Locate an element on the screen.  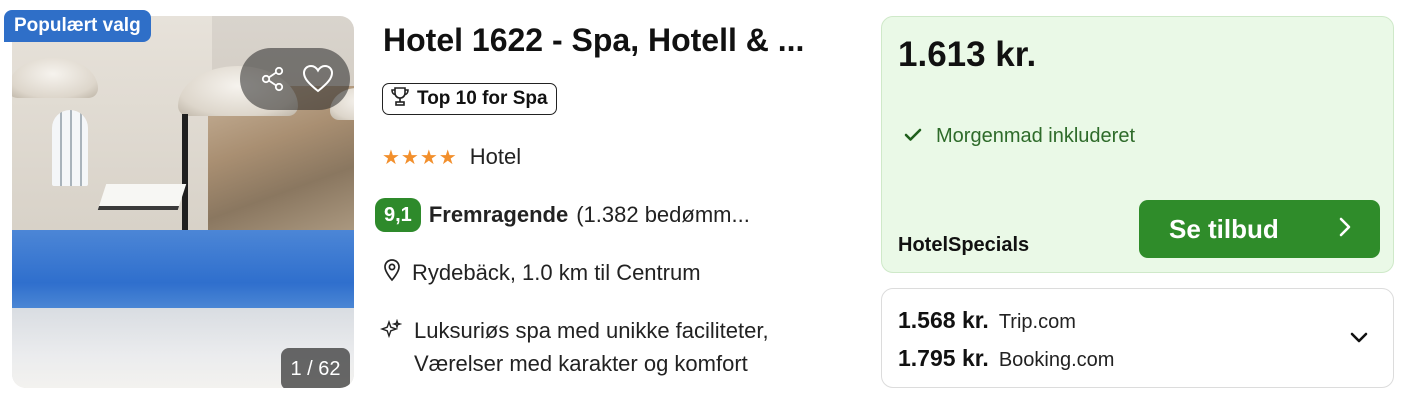
award-badge: Top 10 for Spa is located at coordinates (469, 99).